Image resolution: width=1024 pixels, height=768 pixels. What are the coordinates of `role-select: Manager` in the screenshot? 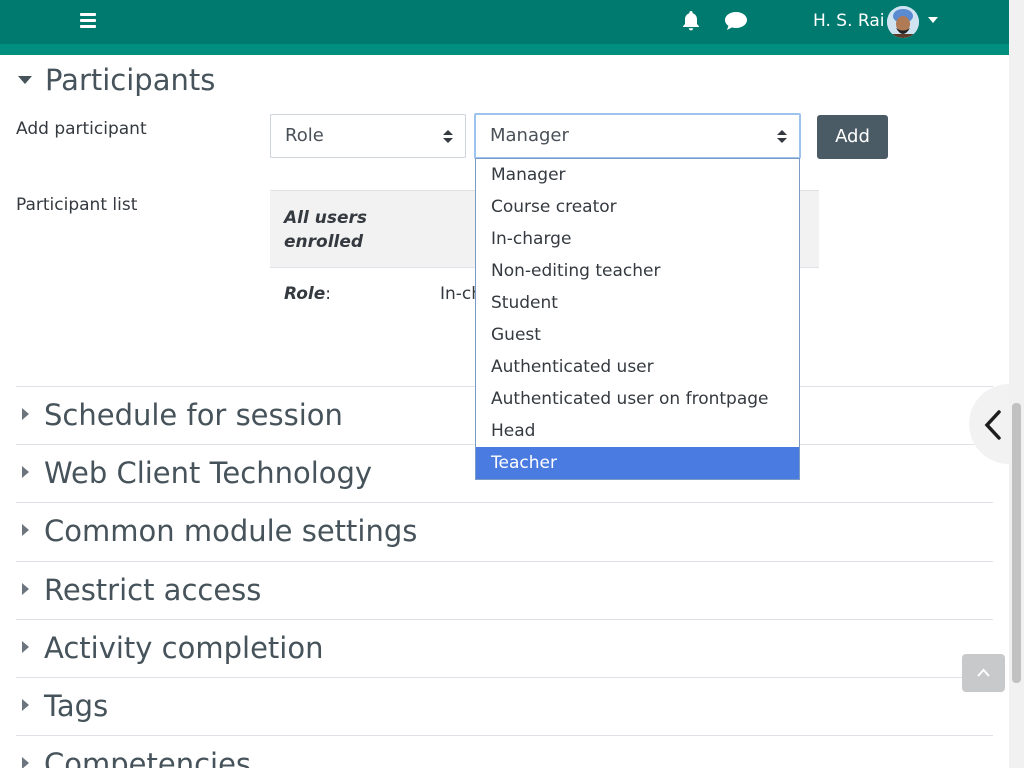 It's located at (637, 136).